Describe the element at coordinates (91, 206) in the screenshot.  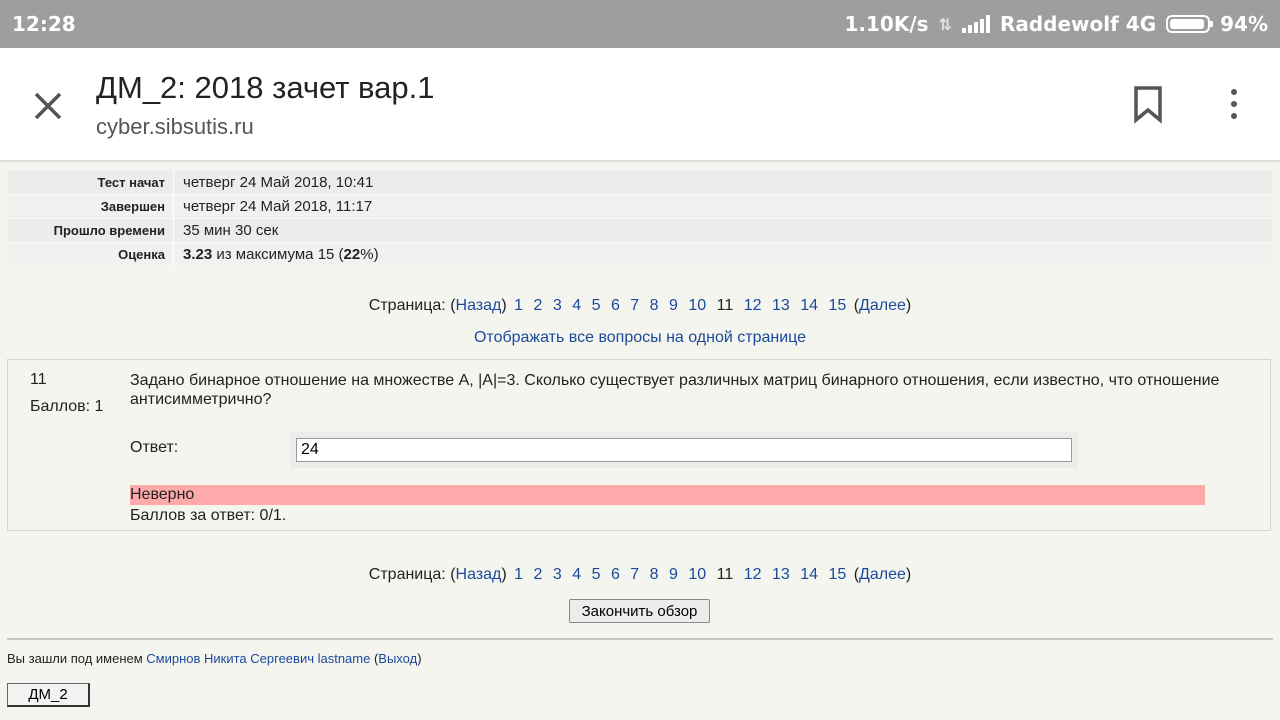
I see `summary-label: Завершен` at that location.